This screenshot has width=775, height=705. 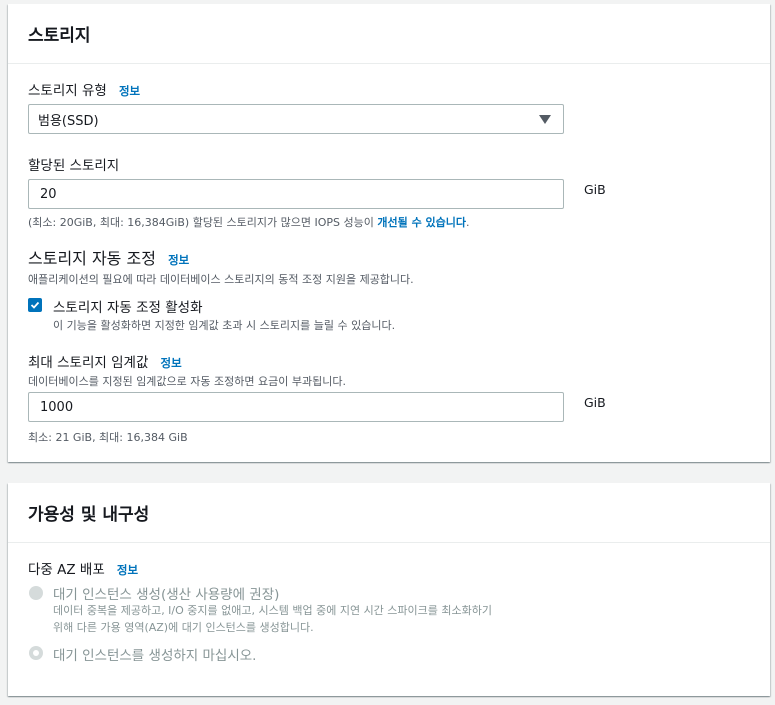 I want to click on allocated-storage-input: 20, so click(x=296, y=194).